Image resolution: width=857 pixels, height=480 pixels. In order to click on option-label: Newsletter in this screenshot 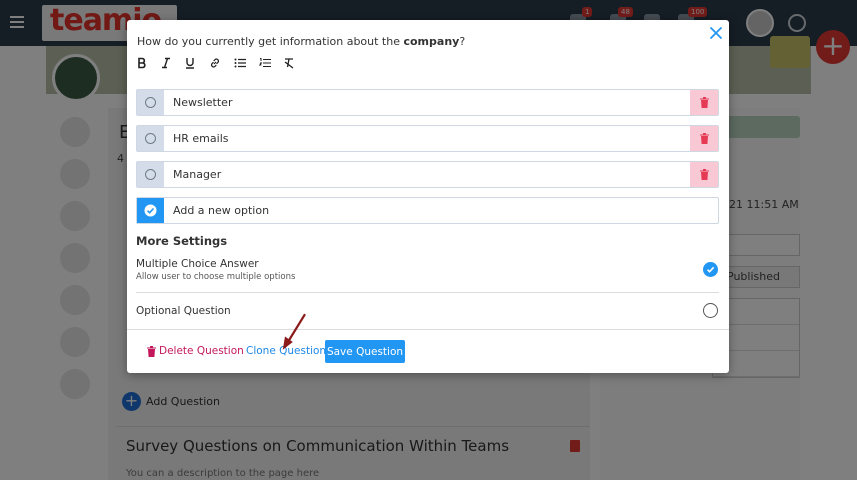, I will do `click(202, 102)`.